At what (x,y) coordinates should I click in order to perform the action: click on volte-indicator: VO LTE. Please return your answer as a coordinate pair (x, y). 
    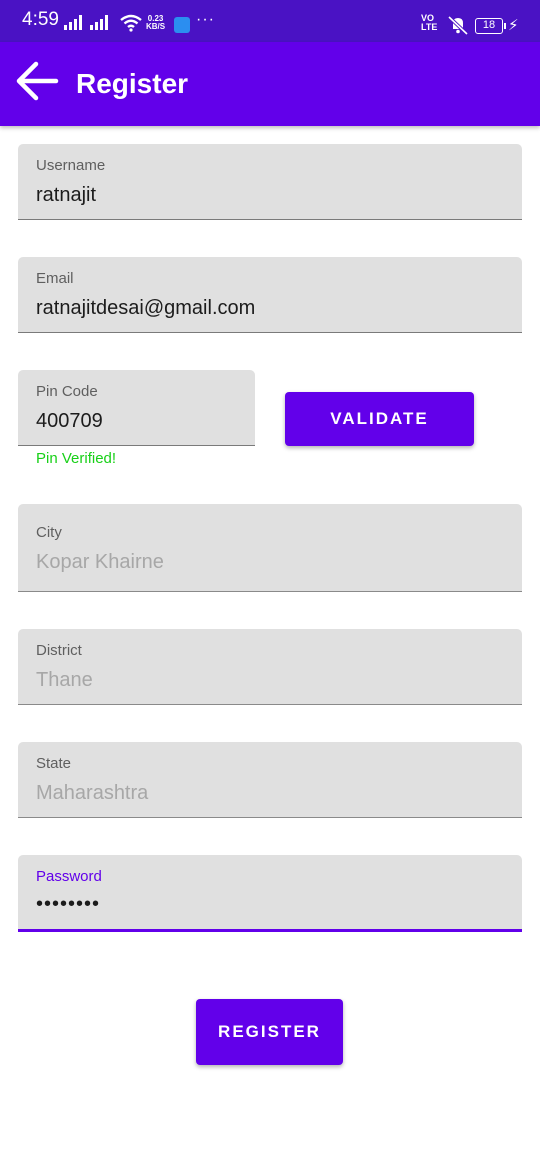
    Looking at the image, I should click on (429, 22).